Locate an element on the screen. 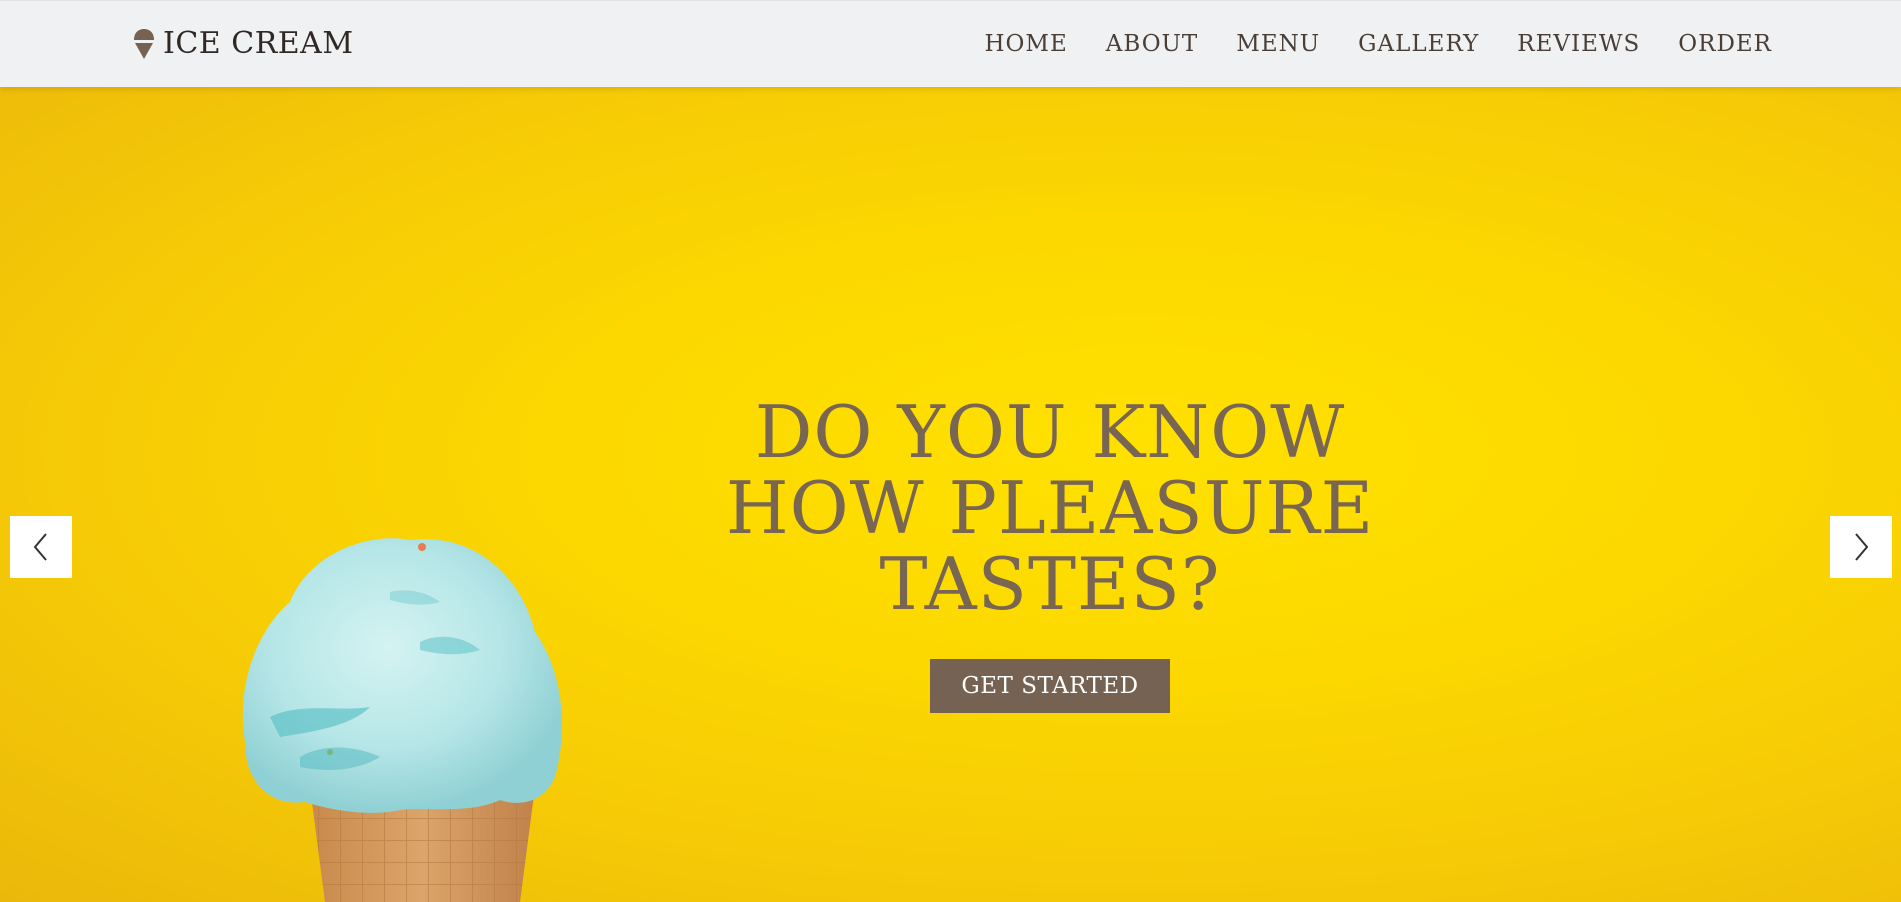 This screenshot has width=1901, height=902. brand-name: ICE CREAM is located at coordinates (258, 43).